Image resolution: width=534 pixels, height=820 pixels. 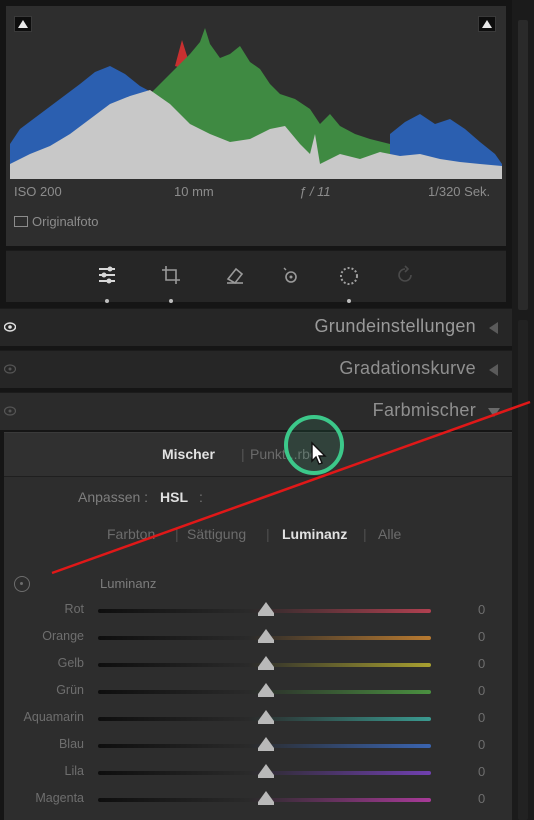 What do you see at coordinates (59, 798) in the screenshot?
I see `slider-label: Magenta` at bounding box center [59, 798].